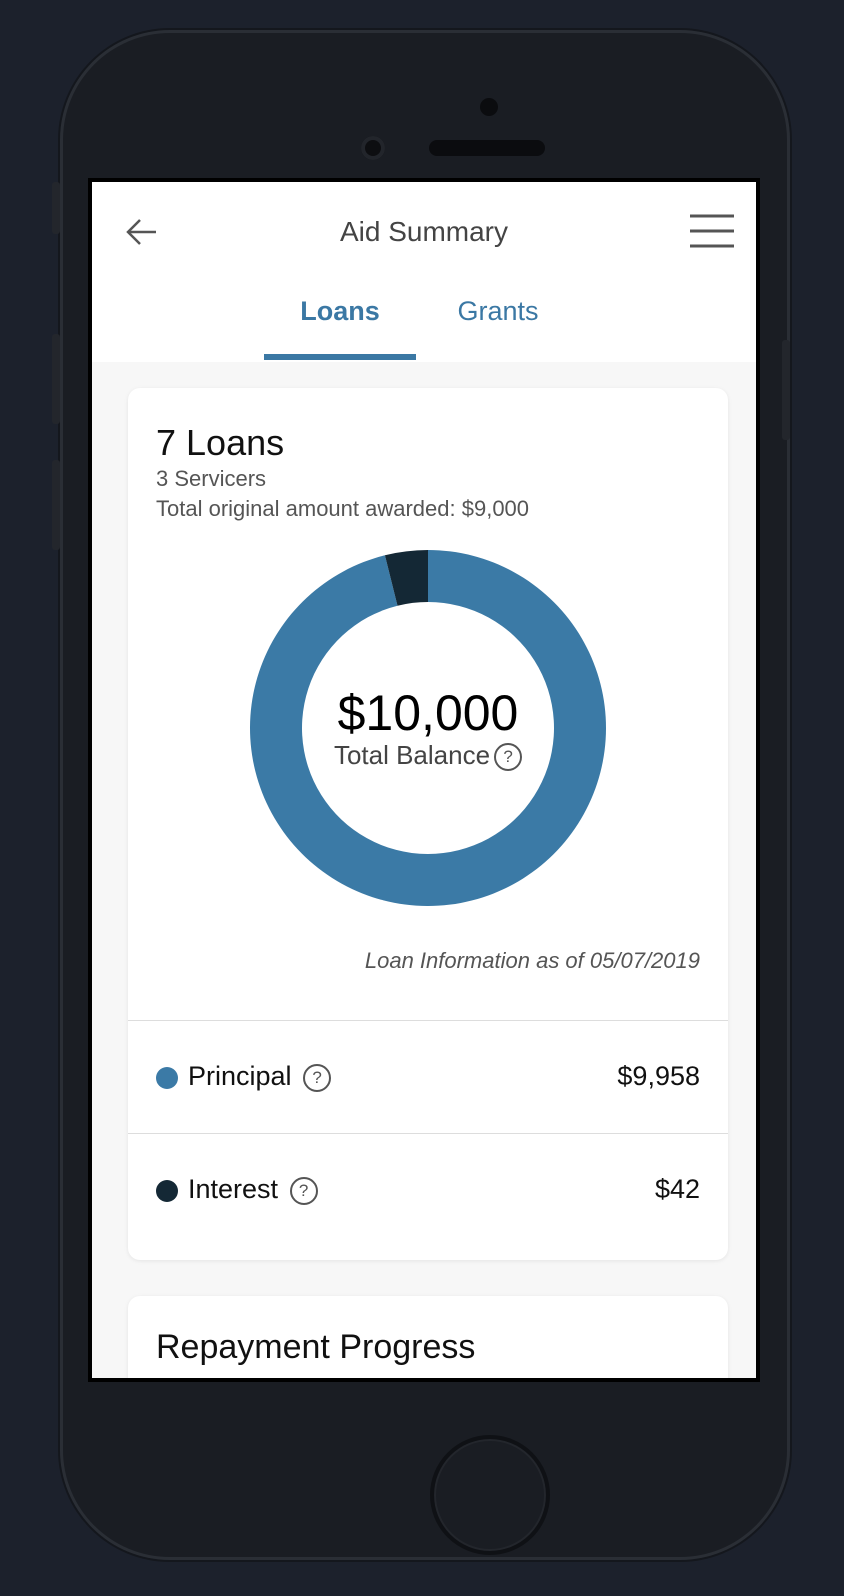 The image size is (844, 1596). What do you see at coordinates (658, 1076) in the screenshot?
I see `principal-value: $9,958` at bounding box center [658, 1076].